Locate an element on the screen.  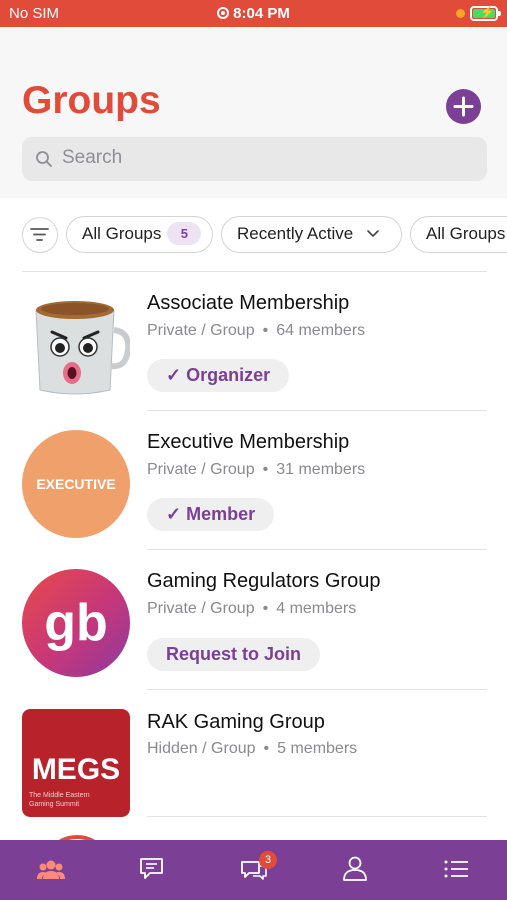
group-meta: Hidden / Group • 5 members is located at coordinates (252, 749).